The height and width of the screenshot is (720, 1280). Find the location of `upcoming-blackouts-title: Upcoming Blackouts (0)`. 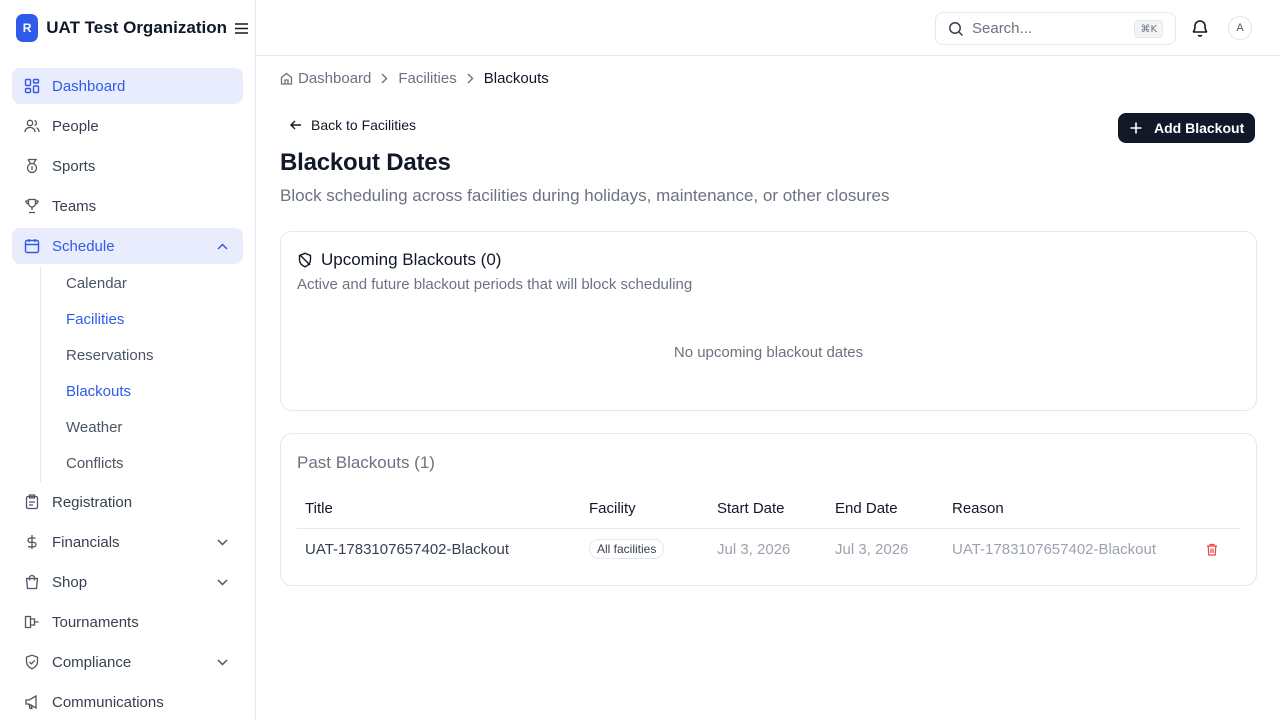

upcoming-blackouts-title: Upcoming Blackouts (0) is located at coordinates (399, 260).